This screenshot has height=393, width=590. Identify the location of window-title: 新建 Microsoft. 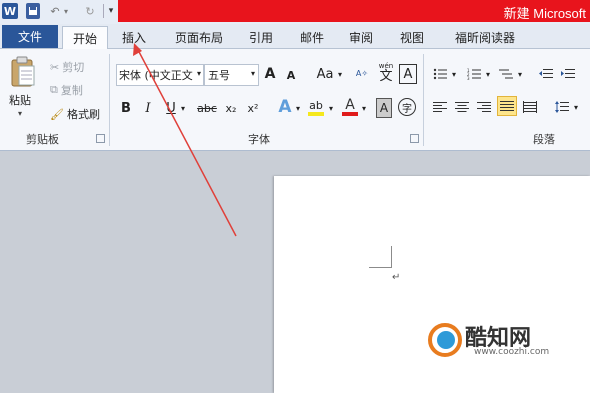
(544, 13).